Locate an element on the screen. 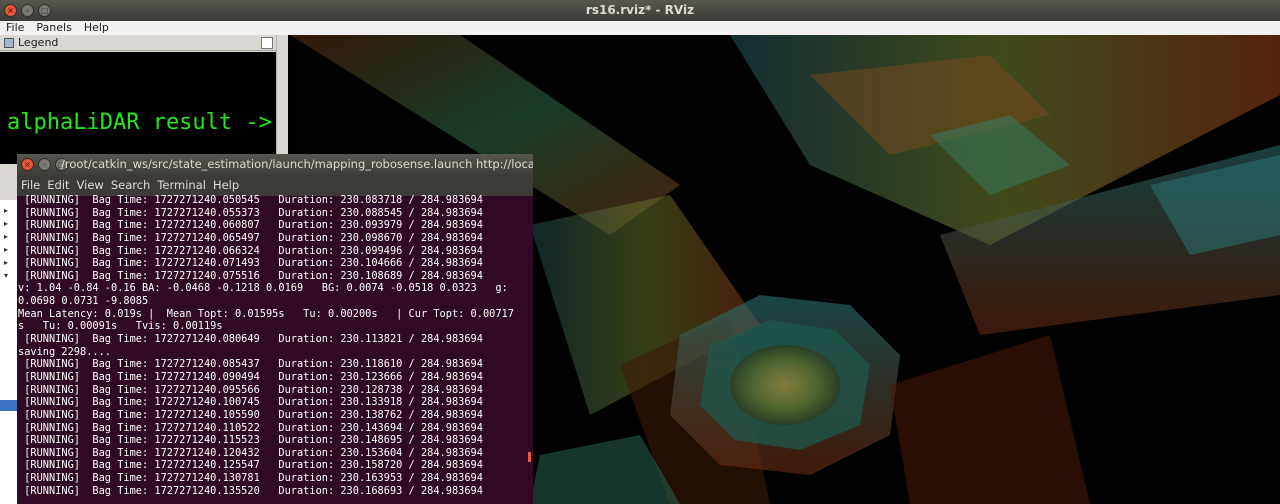 Image resolution: width=1280 pixels, height=504 pixels. terminal-menu-help: Help is located at coordinates (226, 185).